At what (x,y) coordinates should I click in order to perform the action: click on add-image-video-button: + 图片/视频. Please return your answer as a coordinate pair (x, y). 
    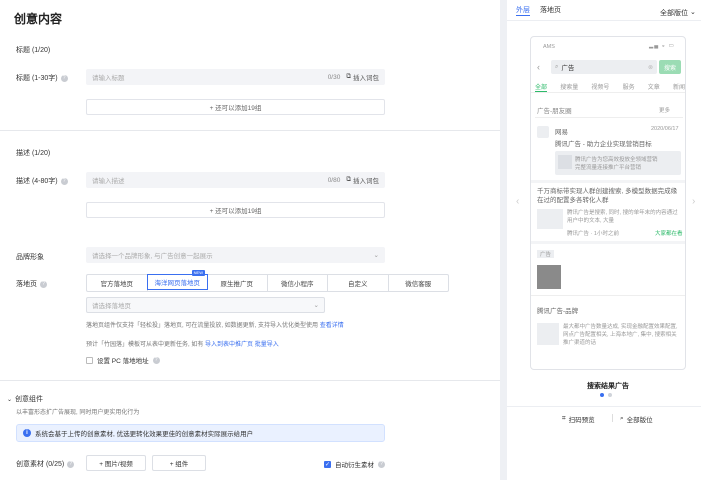
    Looking at the image, I should click on (116, 463).